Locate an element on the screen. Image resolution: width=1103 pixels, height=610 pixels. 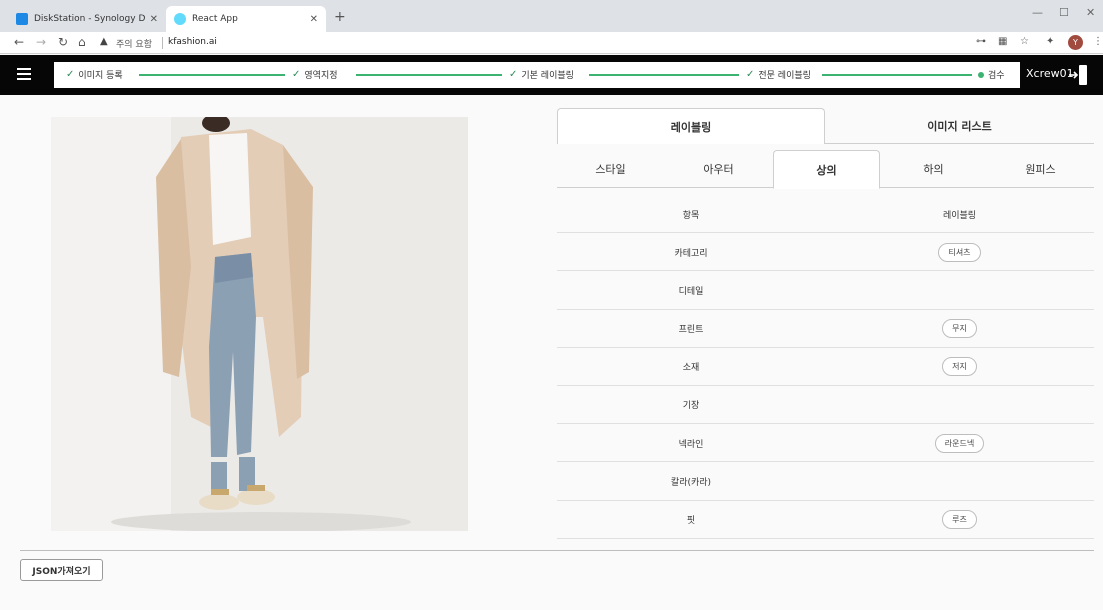
key-icon: ⊶ is located at coordinates (981, 41).